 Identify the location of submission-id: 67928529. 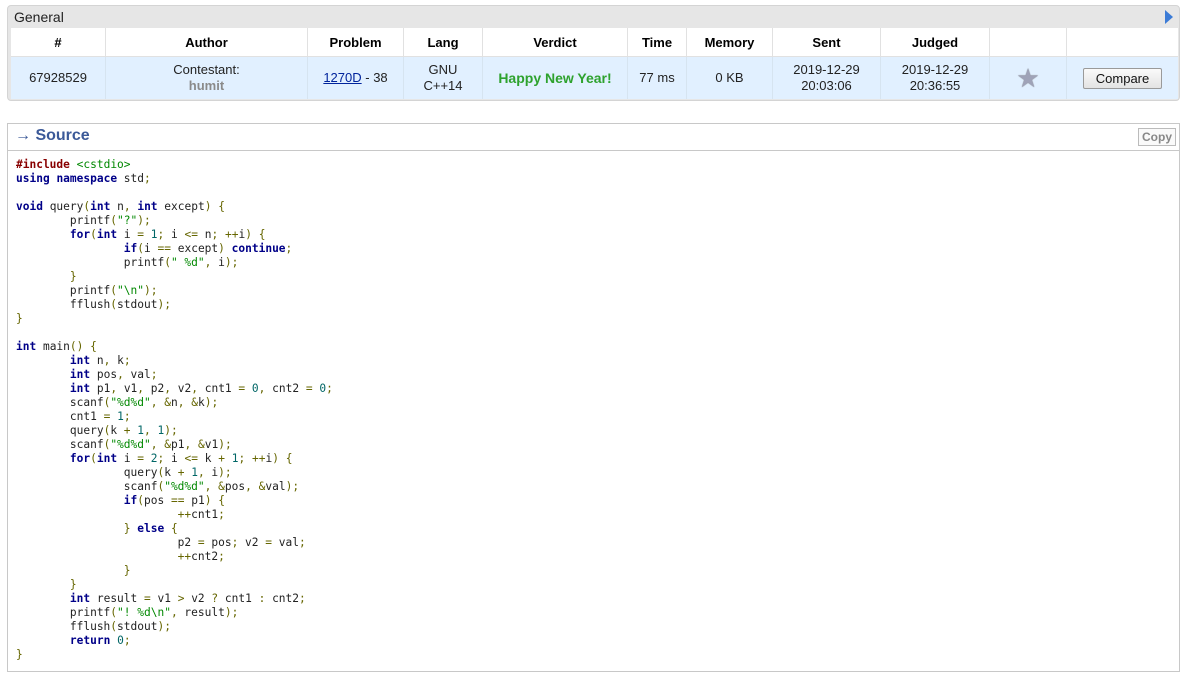
(58, 77).